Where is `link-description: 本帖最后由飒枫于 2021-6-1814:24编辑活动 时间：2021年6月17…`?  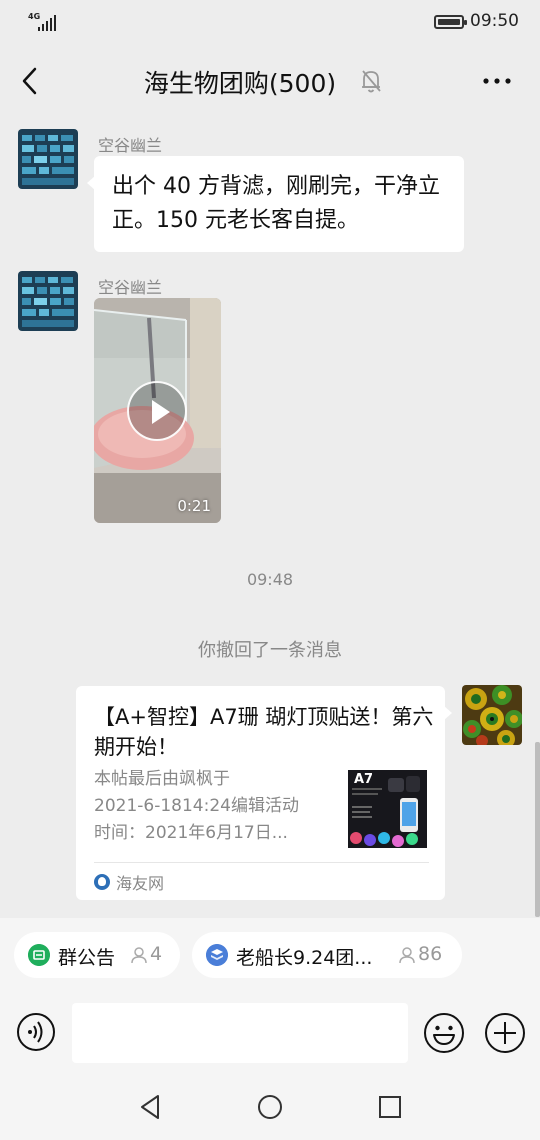 link-description: 本帖最后由飒枫于 2021-6-1814:24编辑活动 时间：2021年6月17… is located at coordinates (196, 806).